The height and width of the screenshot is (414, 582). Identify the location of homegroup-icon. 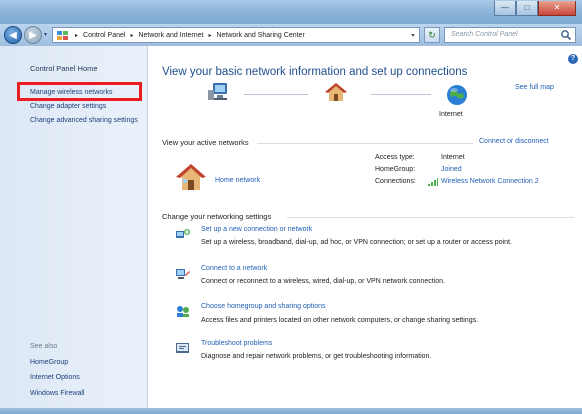
(183, 311).